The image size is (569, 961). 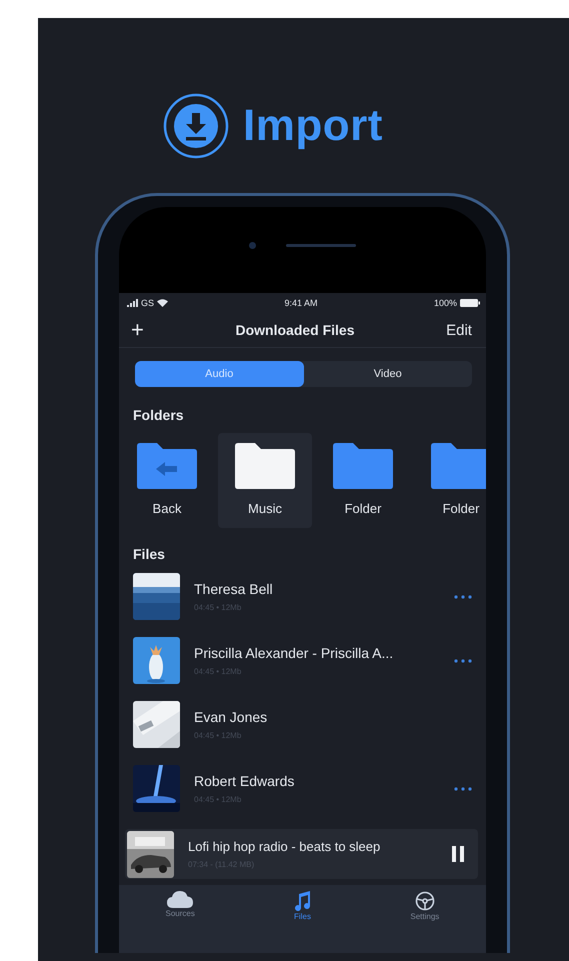 I want to click on screen-title: Downloaded Files, so click(x=294, y=330).